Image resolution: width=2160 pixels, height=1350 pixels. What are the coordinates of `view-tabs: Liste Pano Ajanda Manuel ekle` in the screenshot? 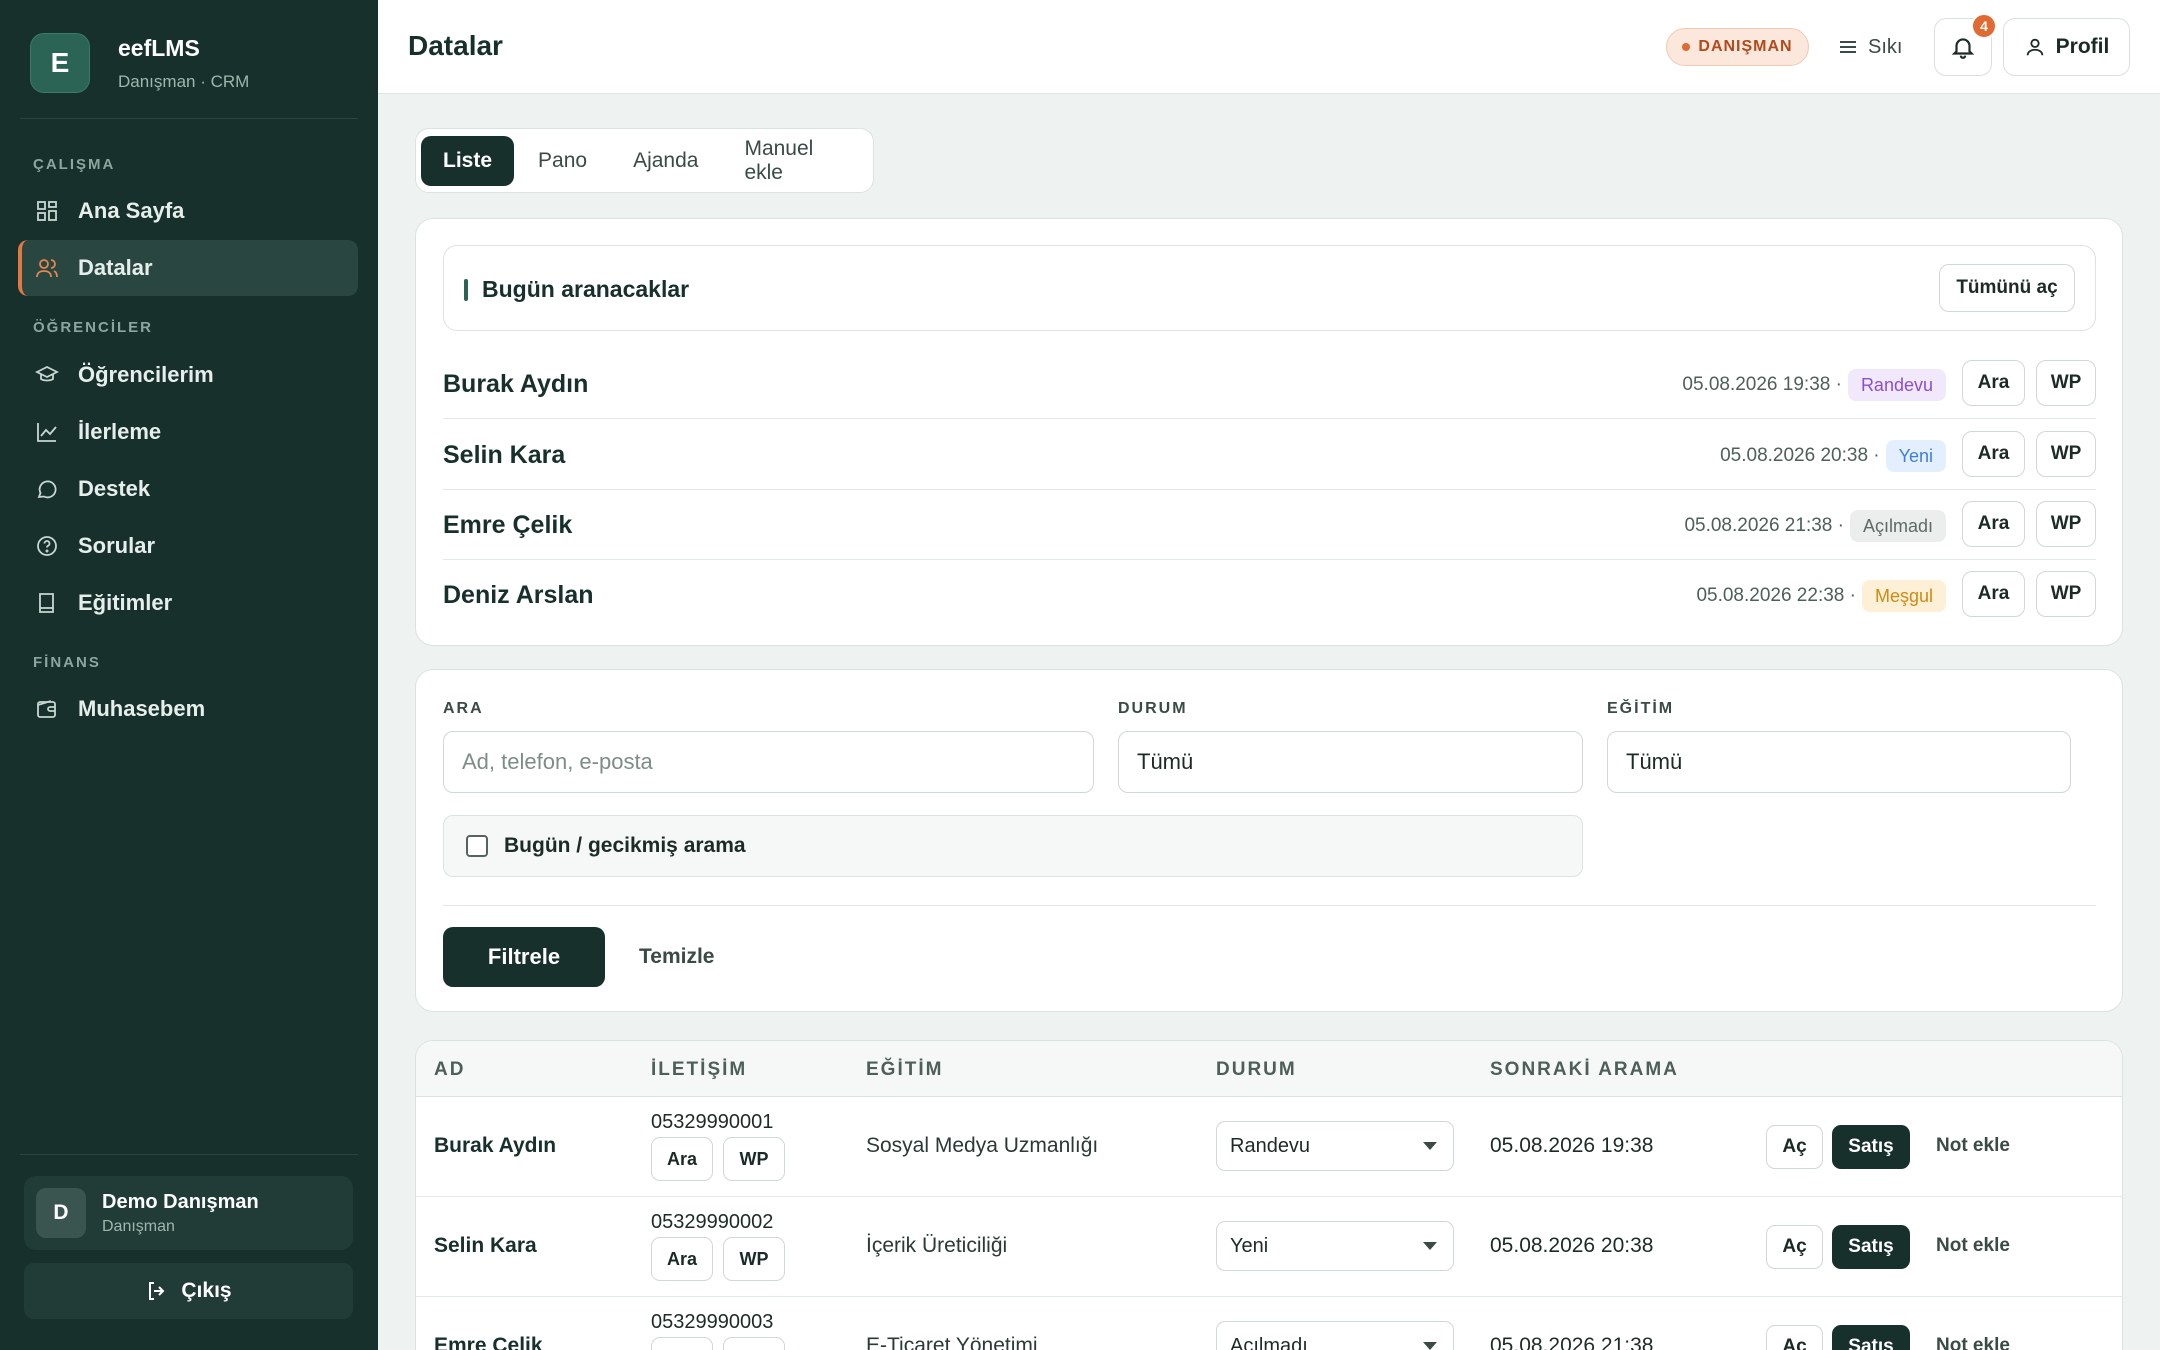 It's located at (644, 160).